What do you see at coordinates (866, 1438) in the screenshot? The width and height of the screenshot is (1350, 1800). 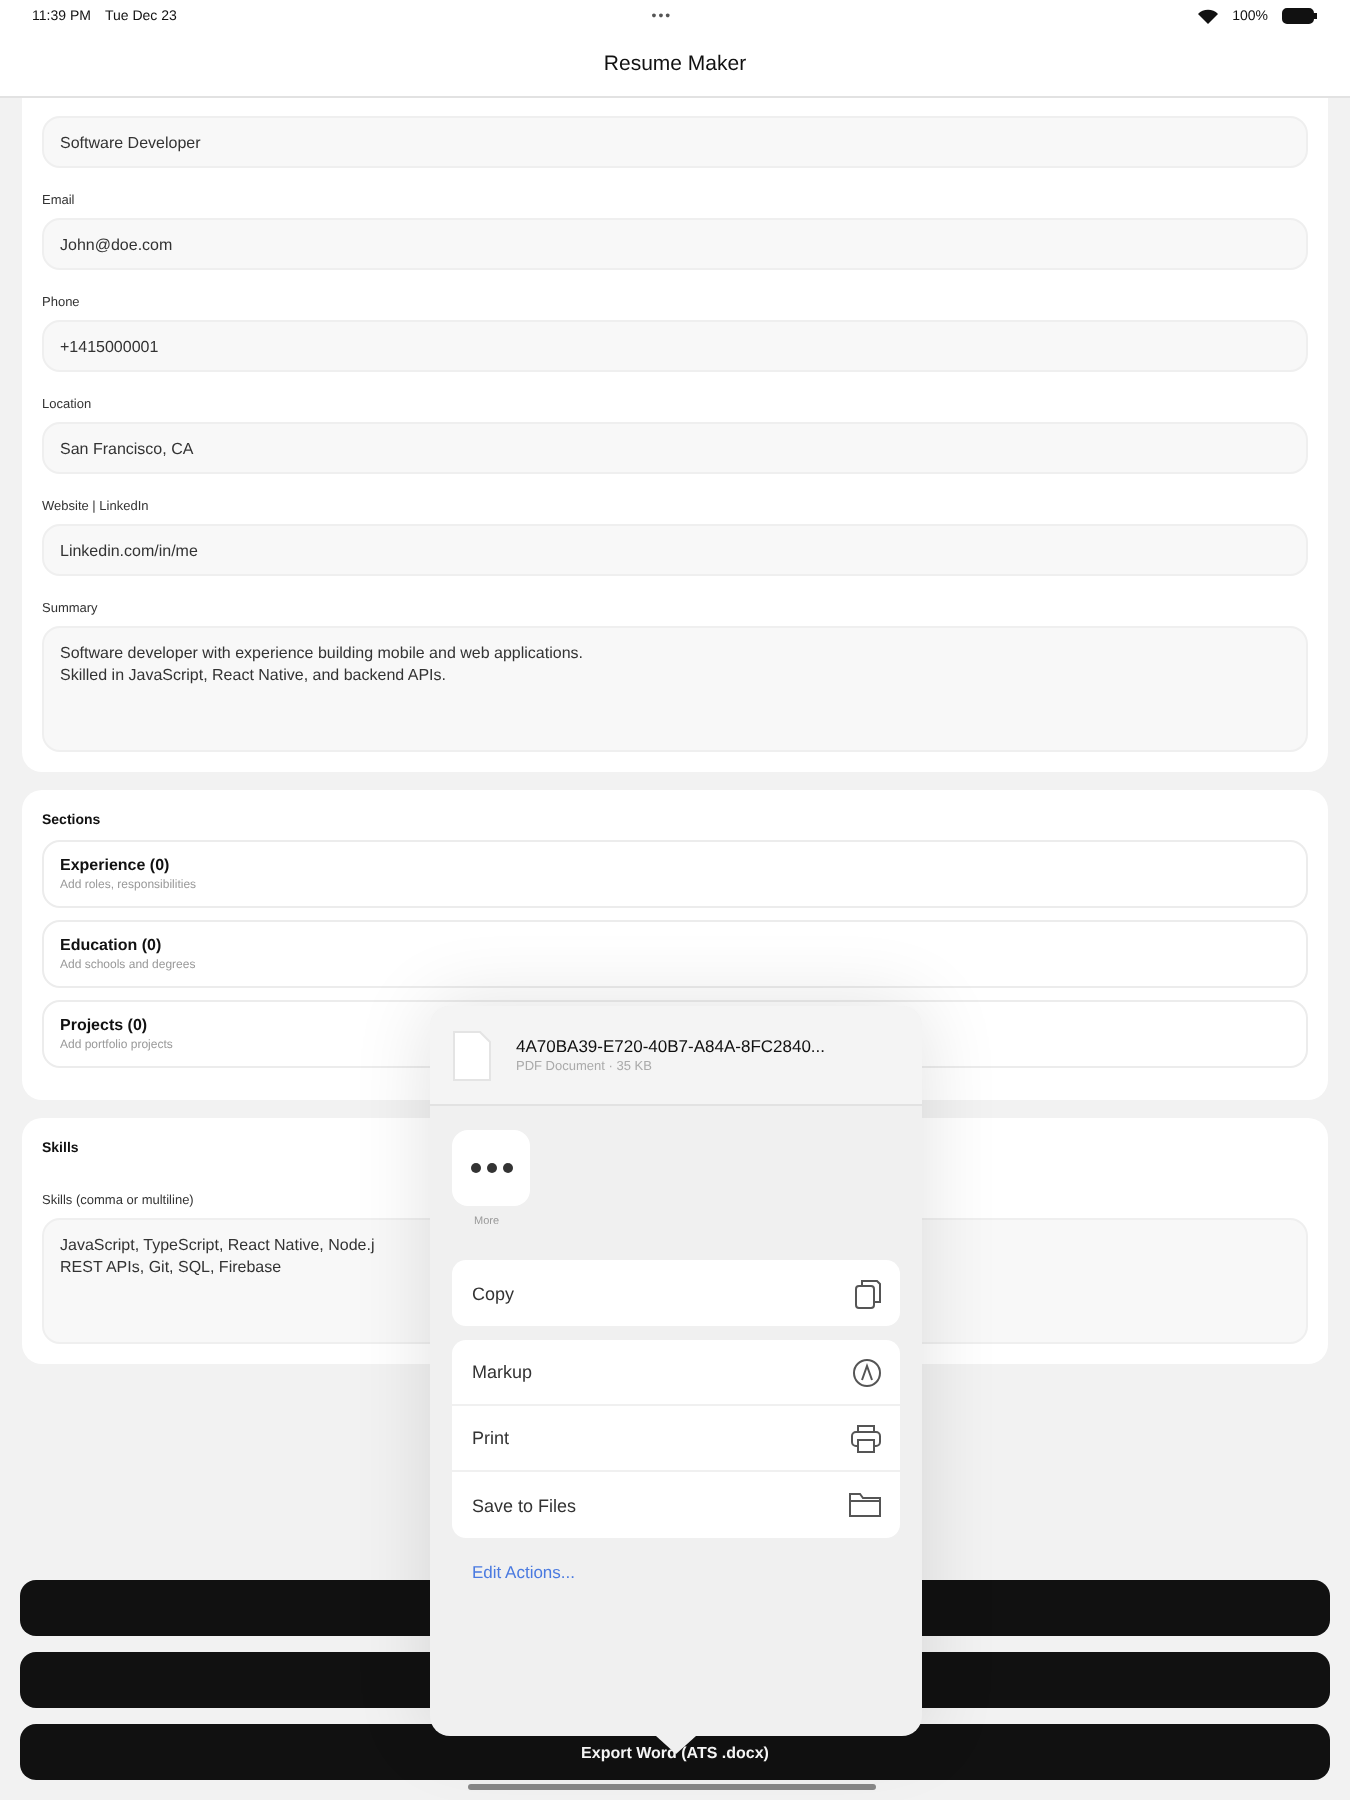 I see `printer-icon` at bounding box center [866, 1438].